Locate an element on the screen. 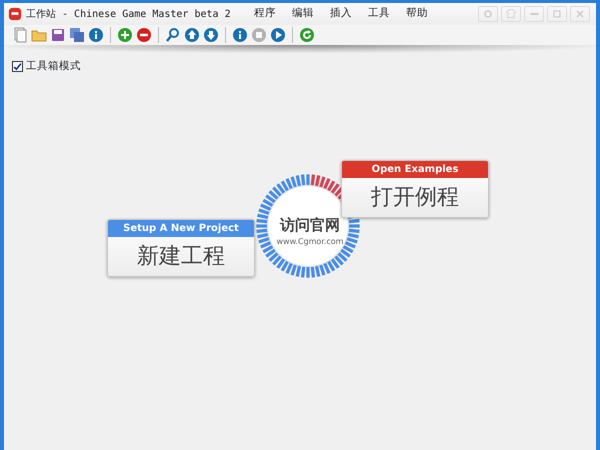 The height and width of the screenshot is (450, 600). maximize-icon is located at coordinates (557, 14).